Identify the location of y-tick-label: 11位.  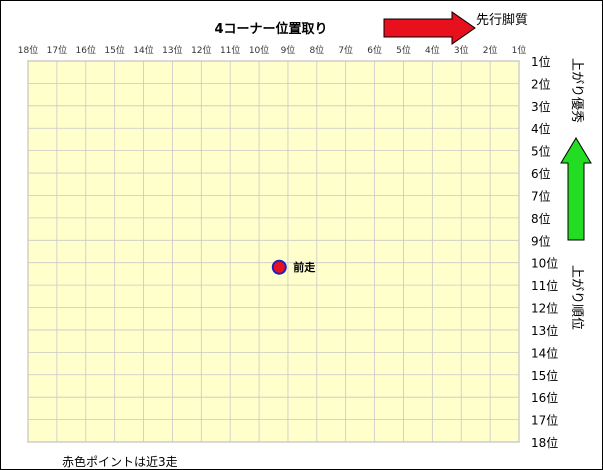
(544, 285).